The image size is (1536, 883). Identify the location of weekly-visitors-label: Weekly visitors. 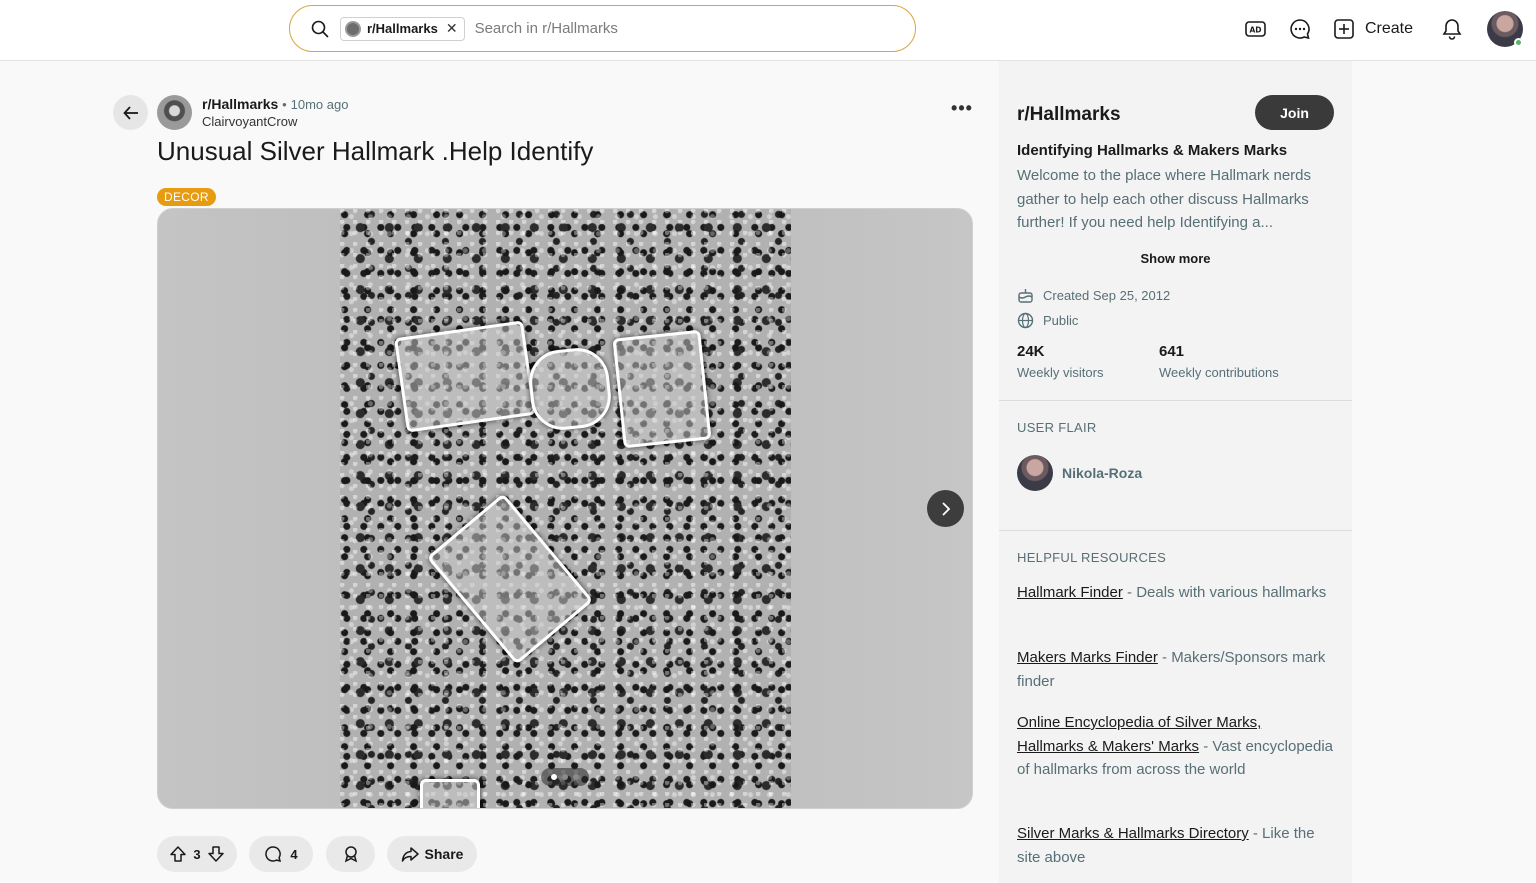
(1060, 372).